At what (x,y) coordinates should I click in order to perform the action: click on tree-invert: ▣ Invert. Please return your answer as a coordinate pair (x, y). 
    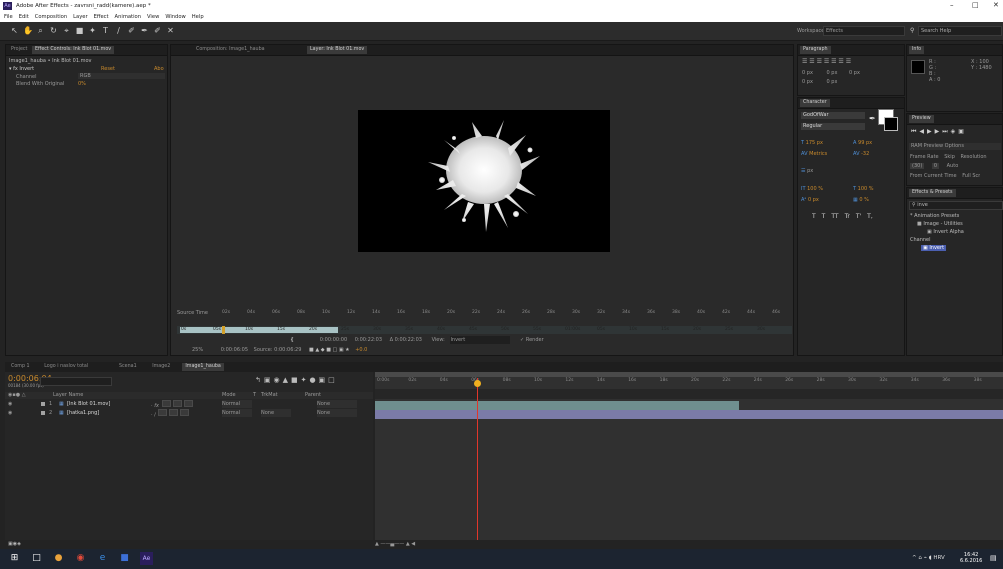
    Looking at the image, I should click on (934, 248).